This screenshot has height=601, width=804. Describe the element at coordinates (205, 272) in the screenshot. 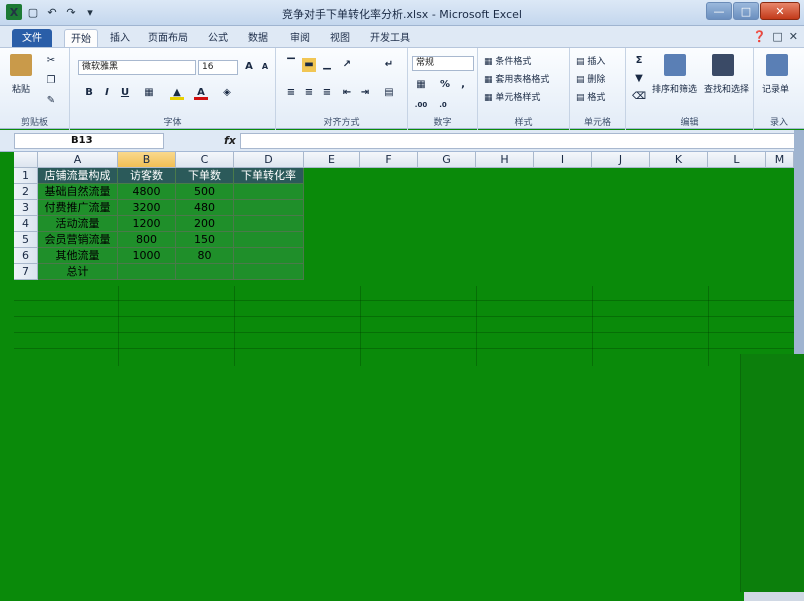

I see `cell-c7` at that location.